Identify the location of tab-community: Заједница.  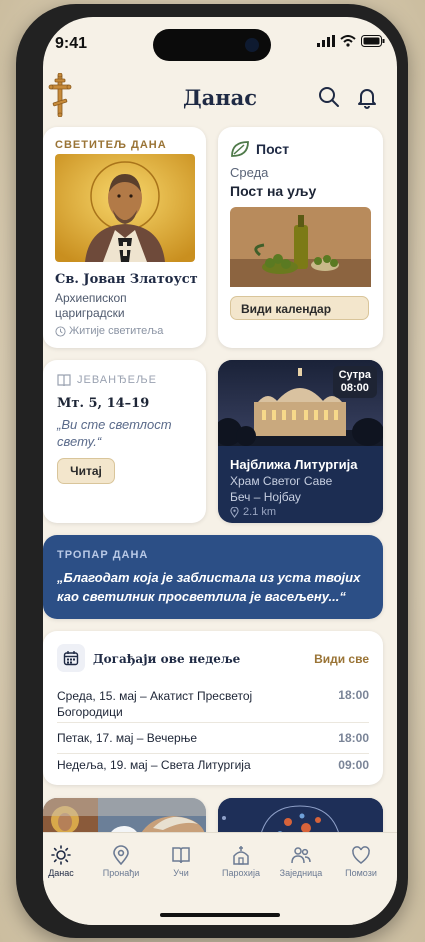
(301, 861).